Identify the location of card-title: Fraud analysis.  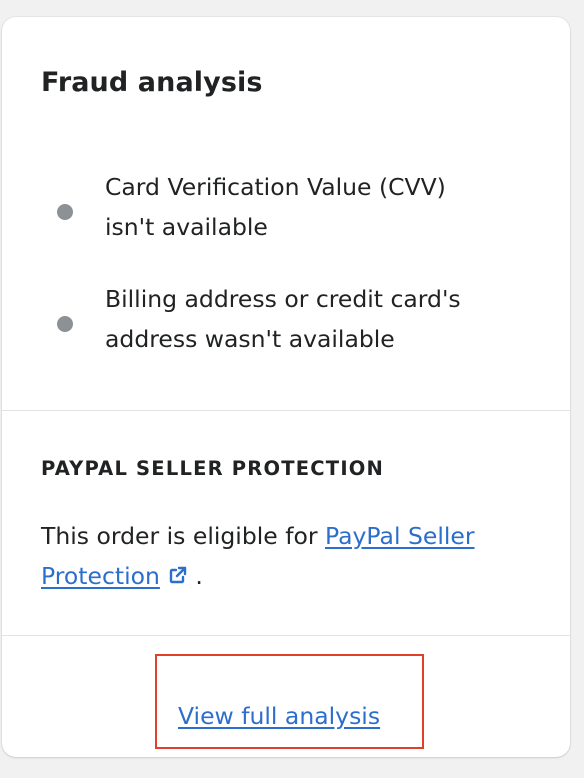
(152, 82).